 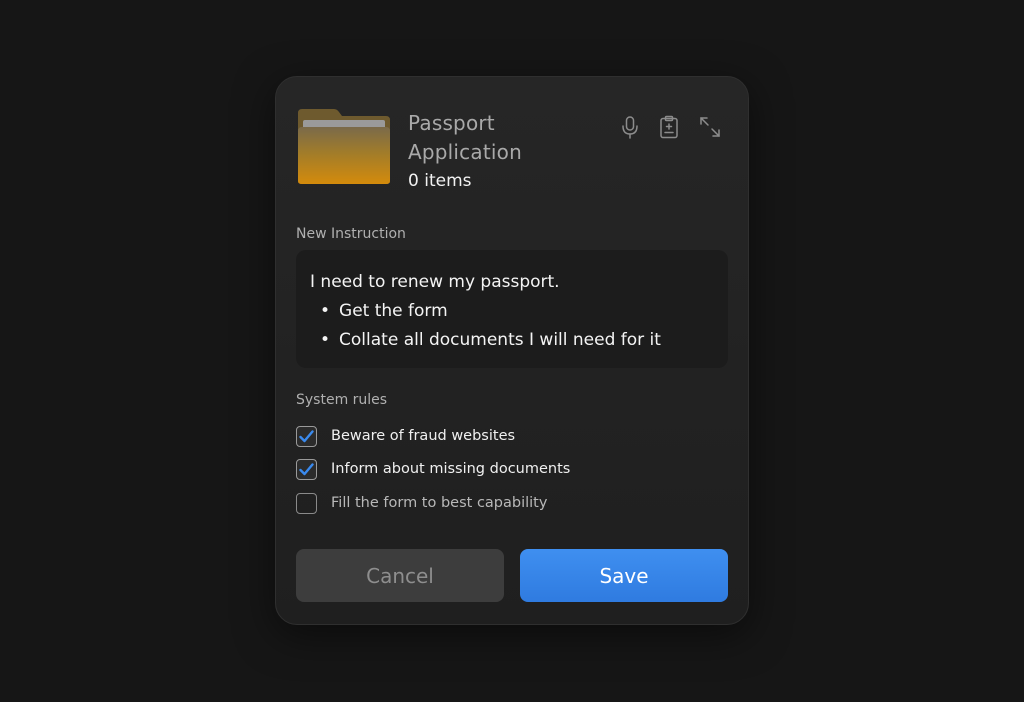 I want to click on instruction-bullet: Collate all documents I will need for it, so click(x=512, y=340).